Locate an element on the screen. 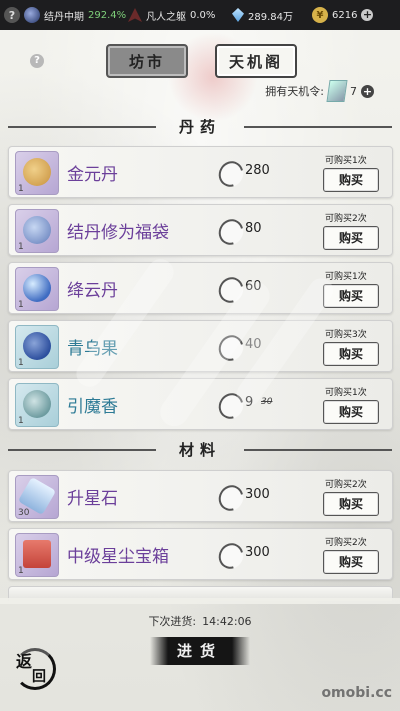  body-cultivation-icon is located at coordinates (135, 15).